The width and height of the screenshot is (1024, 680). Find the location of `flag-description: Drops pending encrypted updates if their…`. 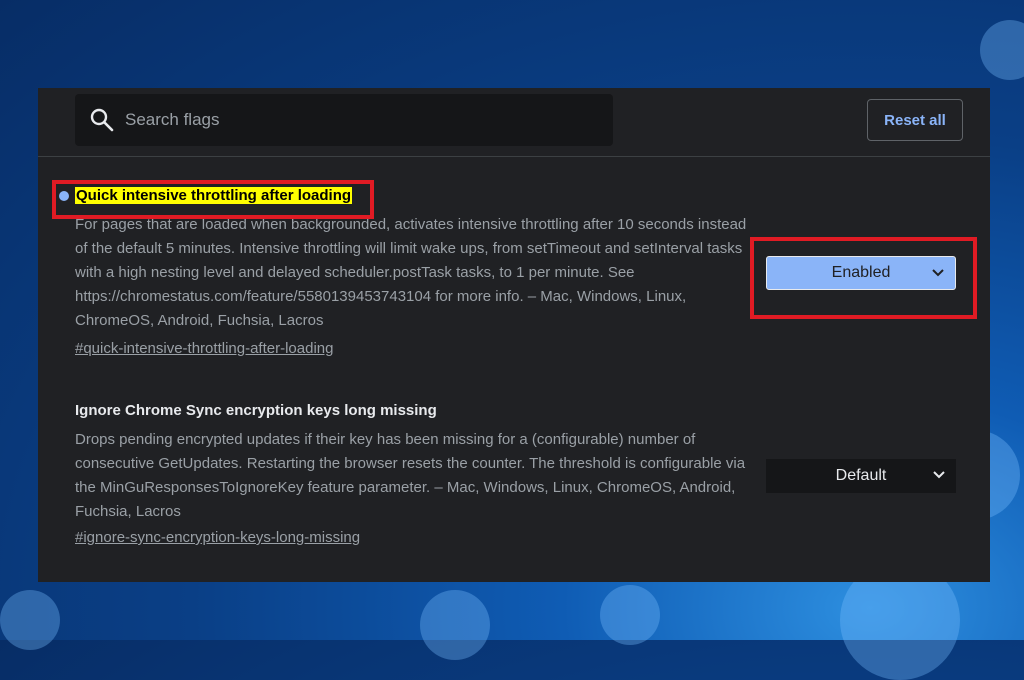

flag-description: Drops pending encrypted updates if their… is located at coordinates (410, 475).